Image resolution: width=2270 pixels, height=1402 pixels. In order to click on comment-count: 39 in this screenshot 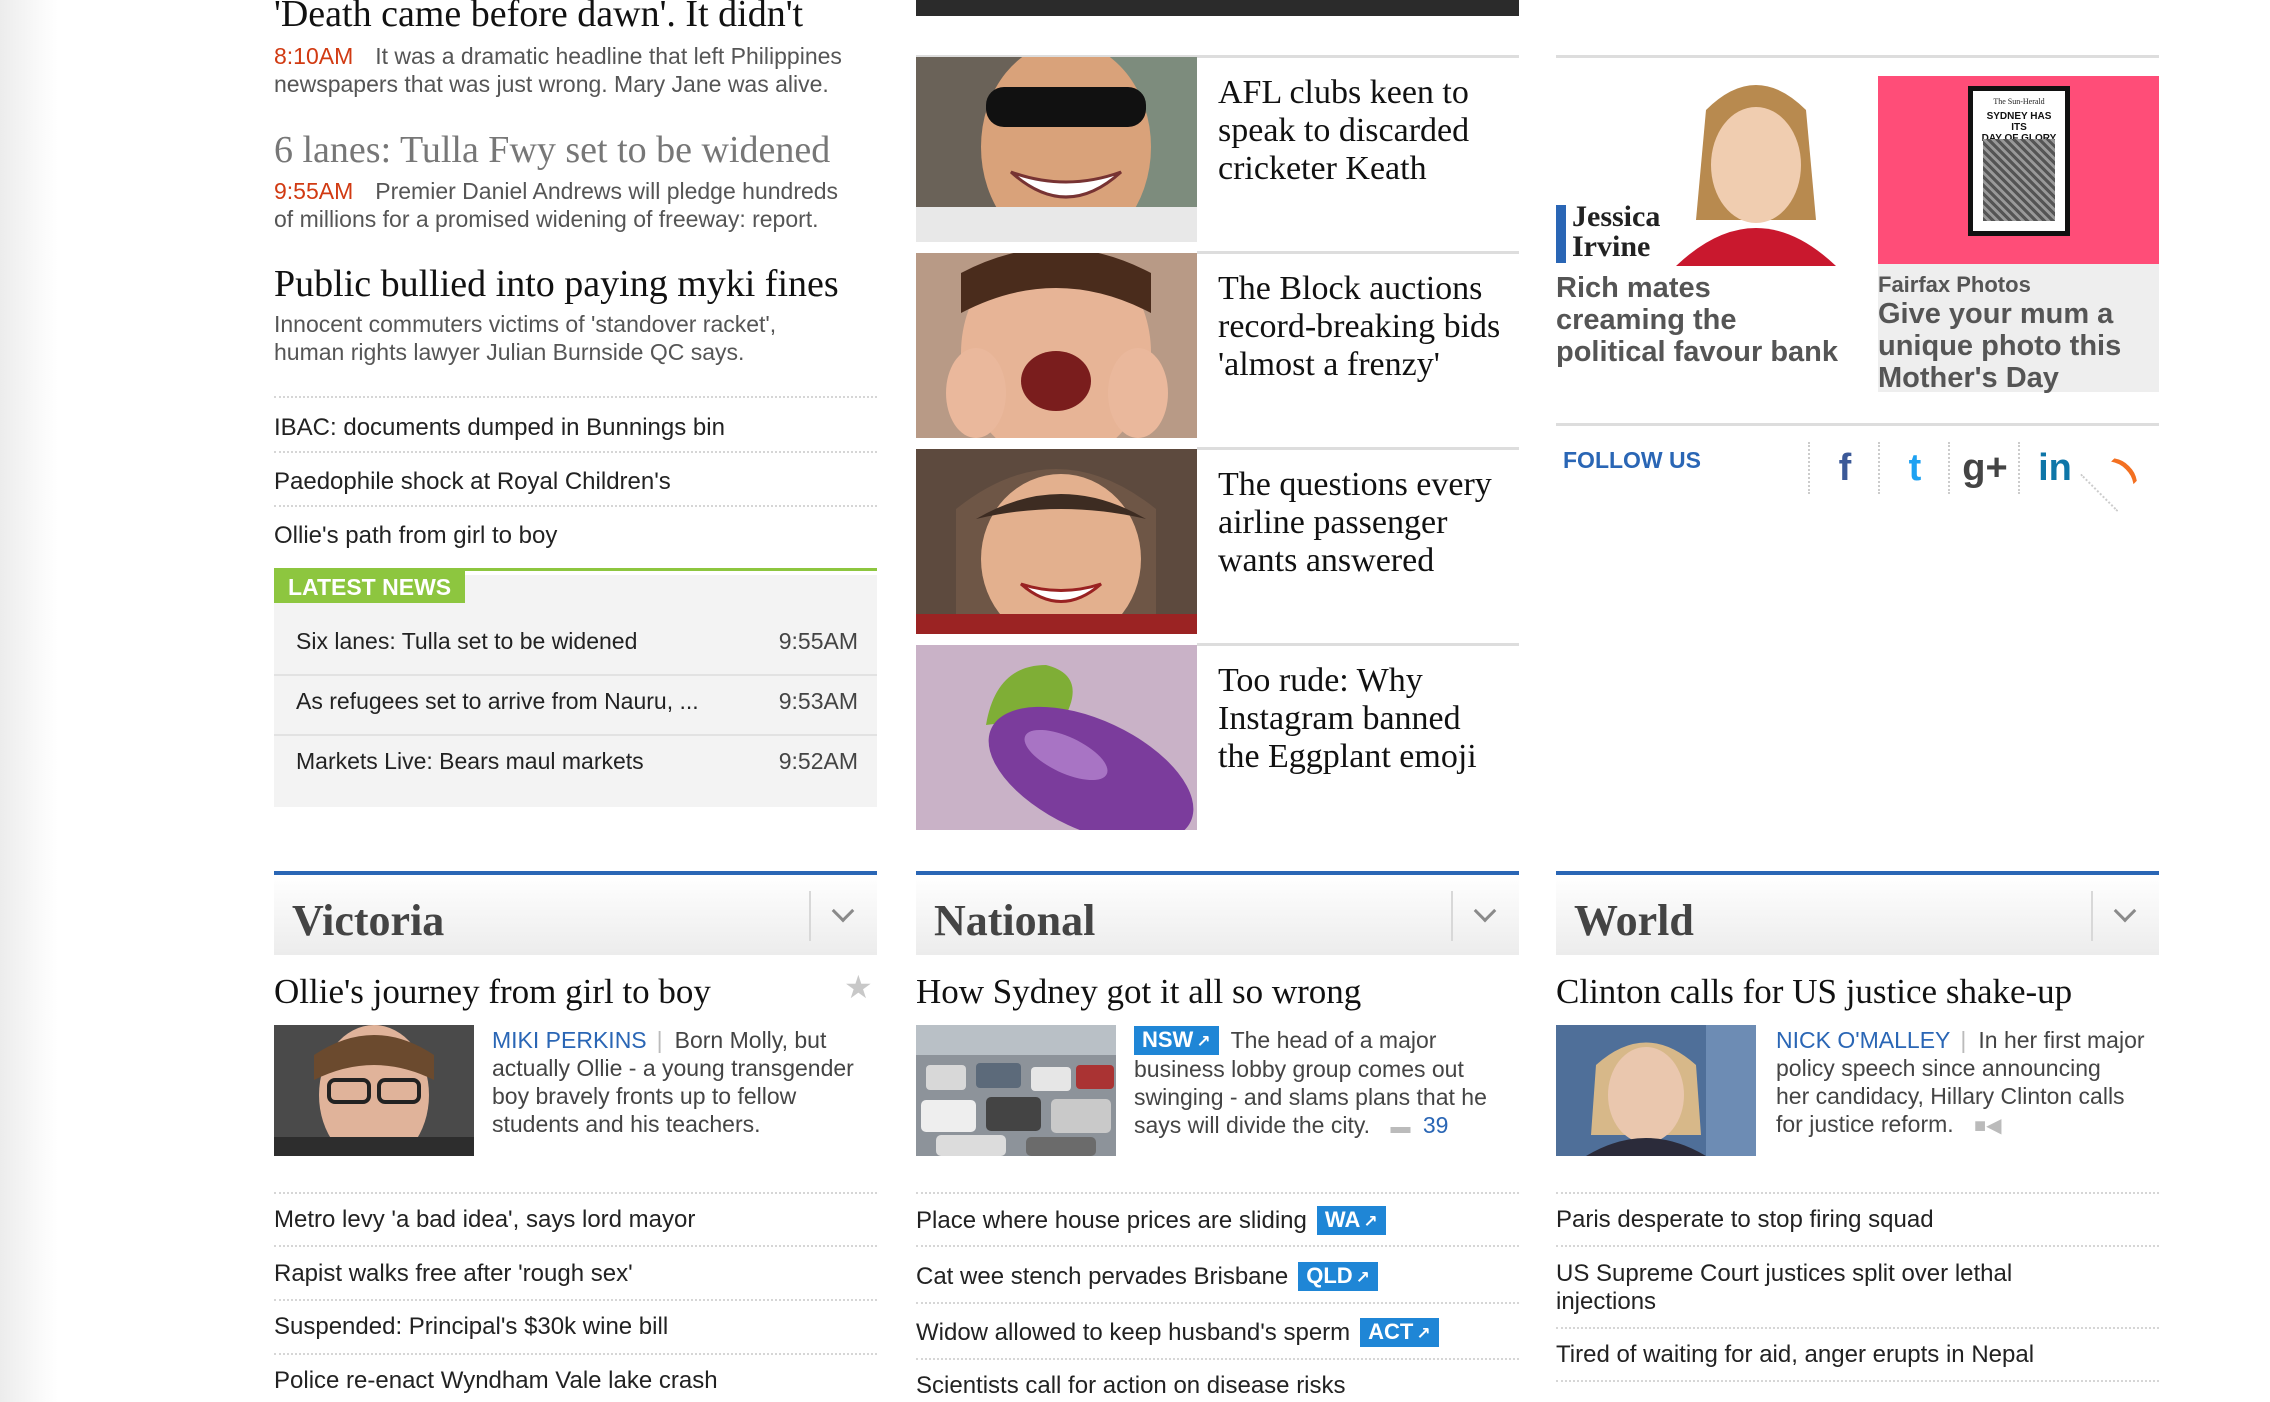, I will do `click(1436, 1125)`.